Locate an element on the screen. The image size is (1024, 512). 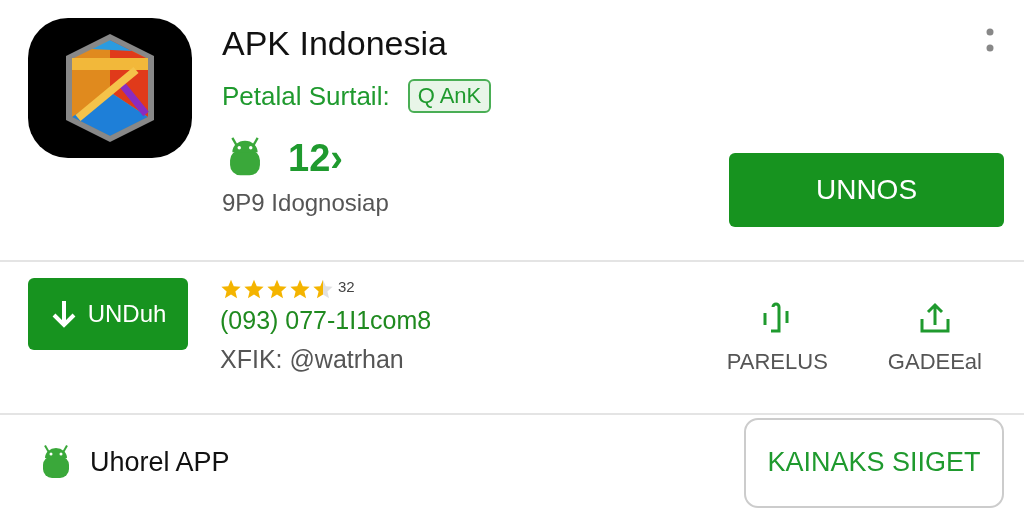
user-handle: XFIK: @watrhan is located at coordinates (312, 359).